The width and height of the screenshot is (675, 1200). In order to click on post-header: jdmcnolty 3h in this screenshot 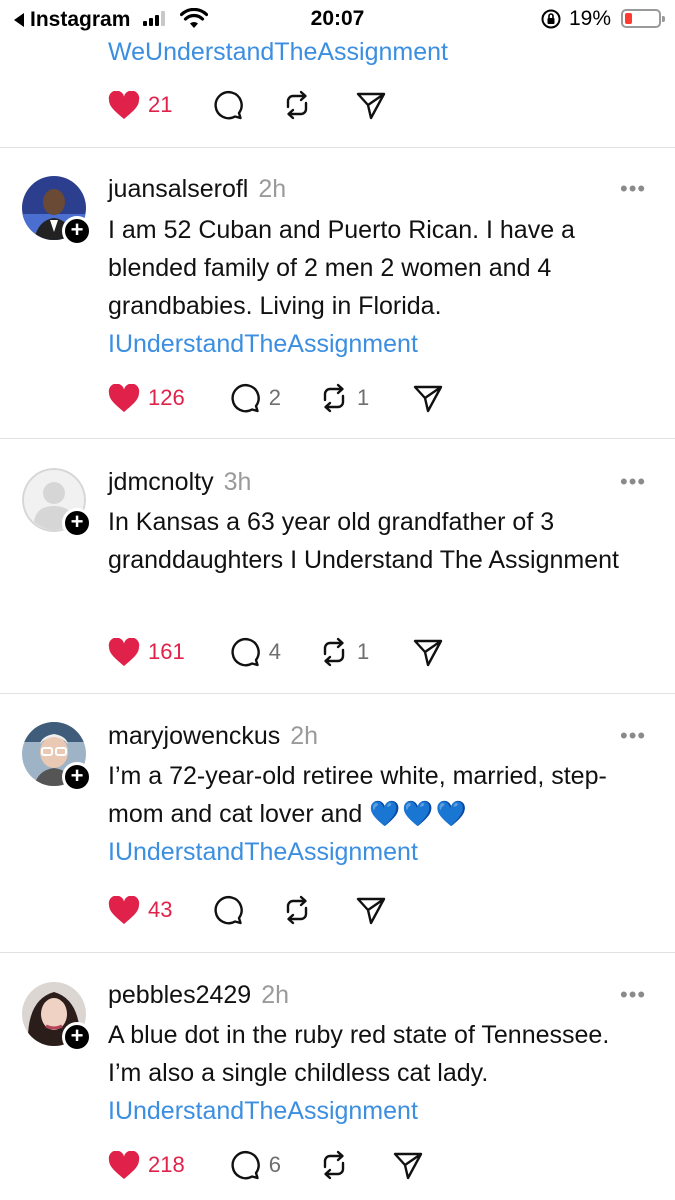, I will do `click(179, 482)`.